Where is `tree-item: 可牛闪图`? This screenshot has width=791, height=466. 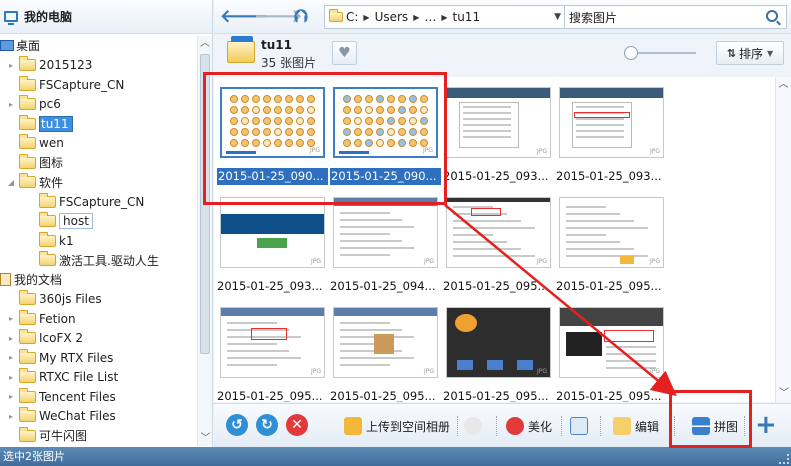 tree-item: 可牛闪图 is located at coordinates (46, 435).